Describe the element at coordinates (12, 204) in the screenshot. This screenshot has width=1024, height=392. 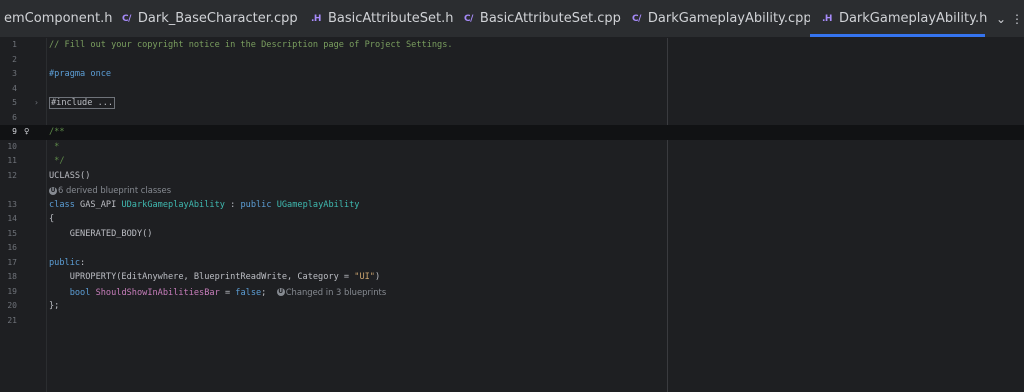
I see `line-number: 13` at that location.